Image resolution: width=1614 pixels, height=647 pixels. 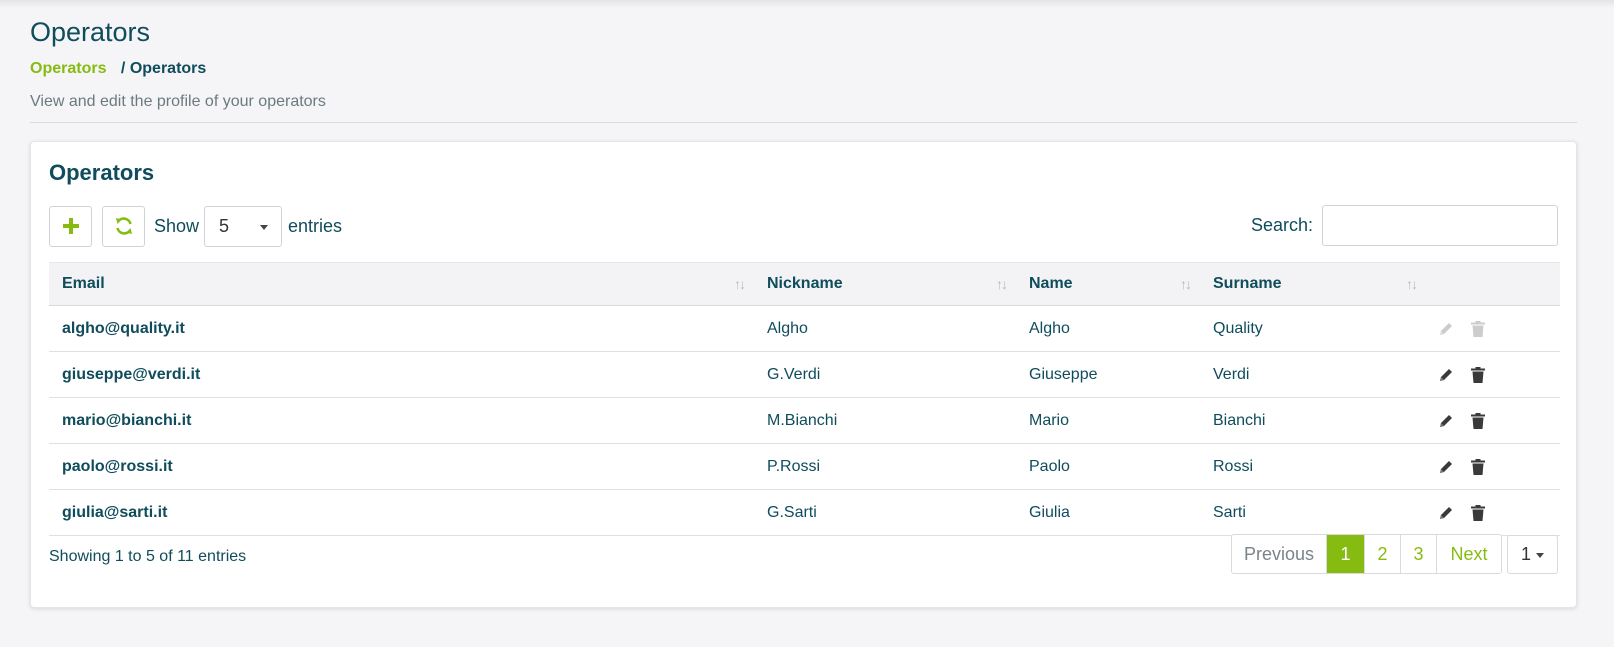 I want to click on pagination-page-2: 2, so click(x=1383, y=554).